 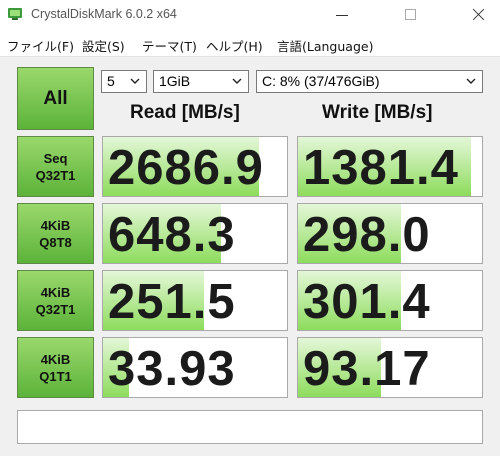 I want to click on drive-value: C: 8% (37/476GiB), so click(x=321, y=81).